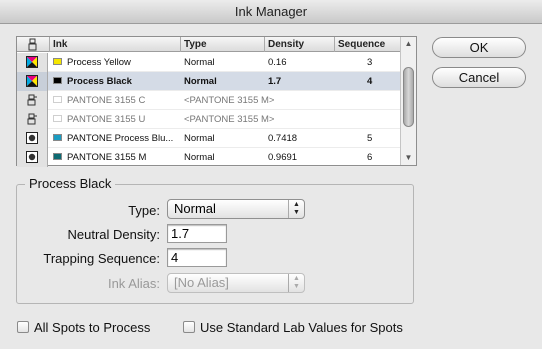 The width and height of the screenshot is (542, 349). Describe the element at coordinates (101, 258) in the screenshot. I see `trapping-sequence-label: Trapping Sequence:` at that location.